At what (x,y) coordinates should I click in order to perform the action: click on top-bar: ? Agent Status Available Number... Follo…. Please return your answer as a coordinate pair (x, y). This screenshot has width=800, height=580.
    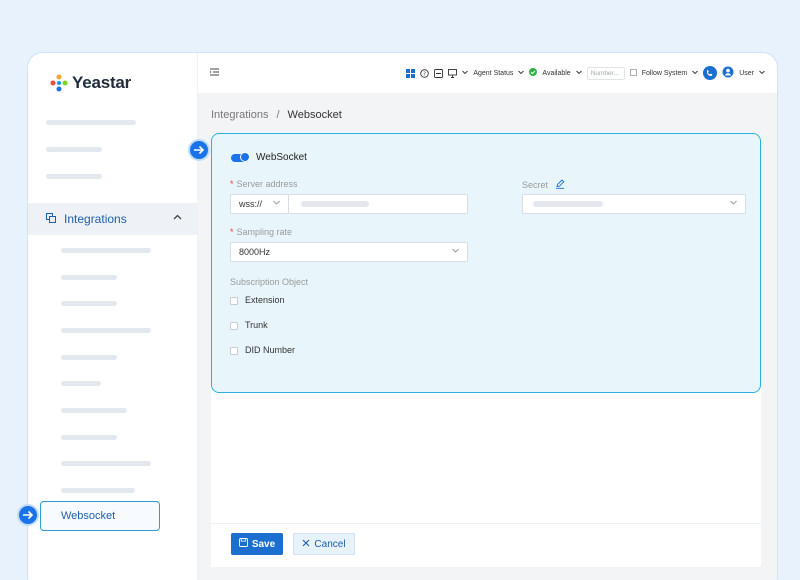
    Looking at the image, I should click on (487, 73).